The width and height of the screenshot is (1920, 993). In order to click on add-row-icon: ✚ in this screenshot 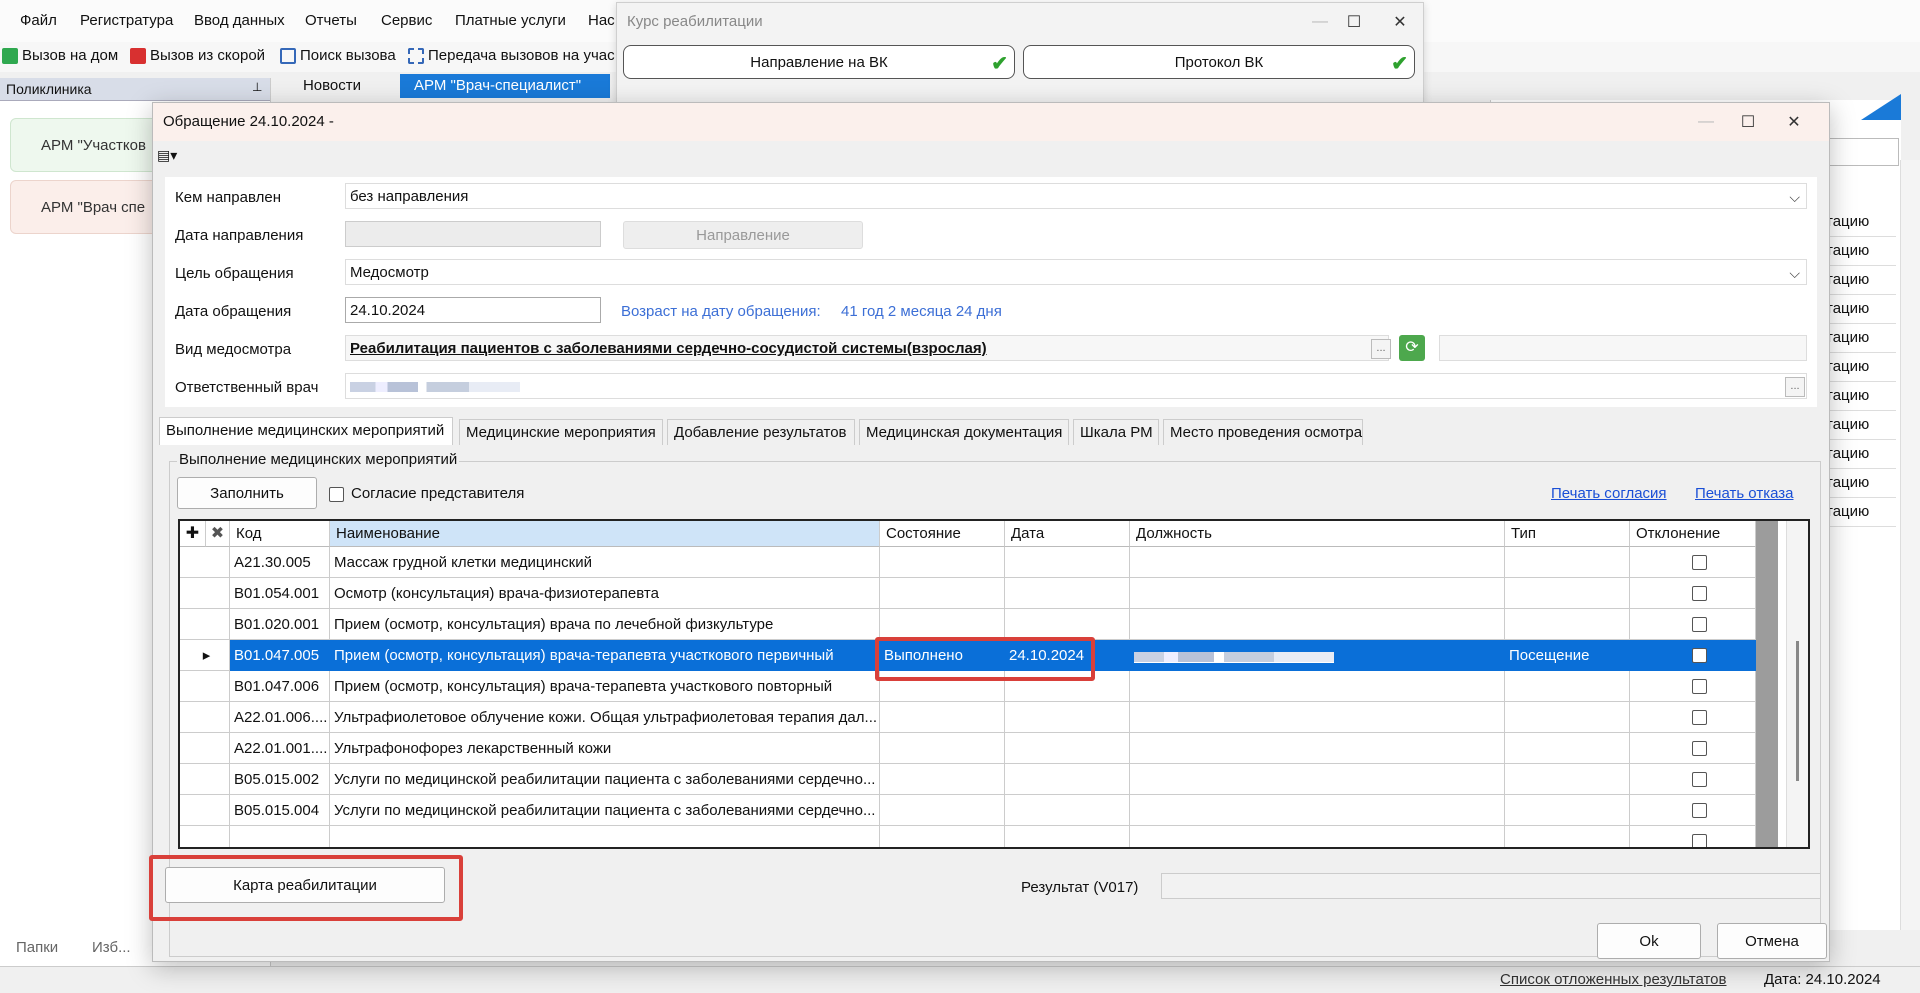, I will do `click(193, 534)`.